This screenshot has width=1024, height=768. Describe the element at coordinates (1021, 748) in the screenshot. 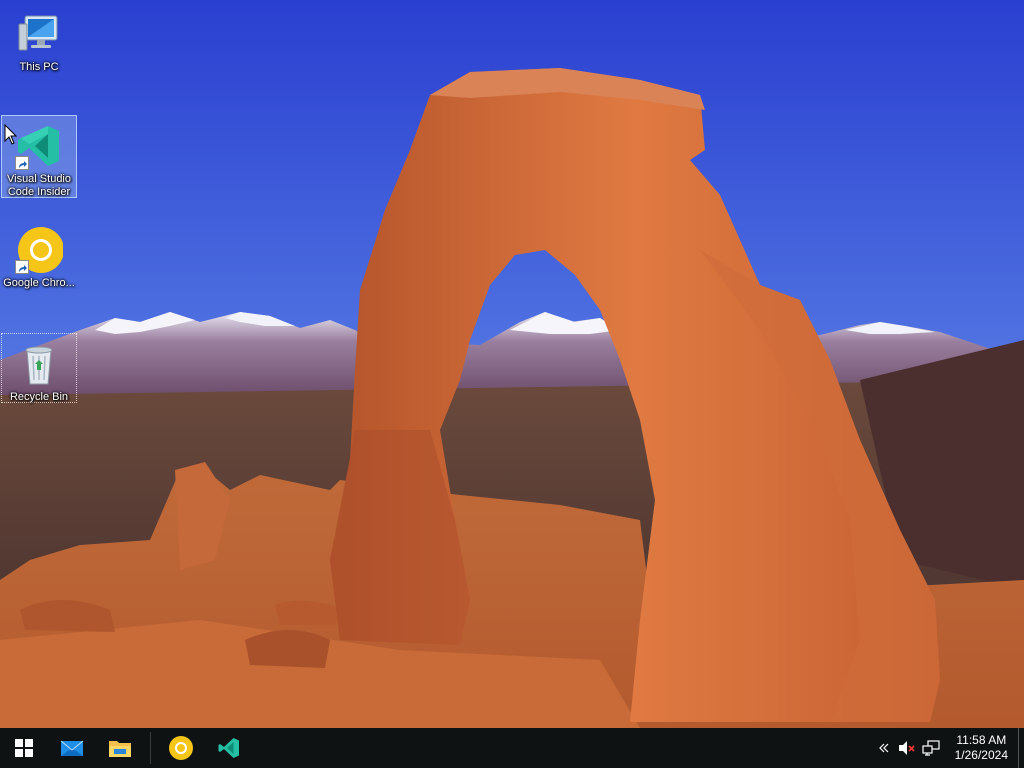

I see `show-desktop-button` at that location.